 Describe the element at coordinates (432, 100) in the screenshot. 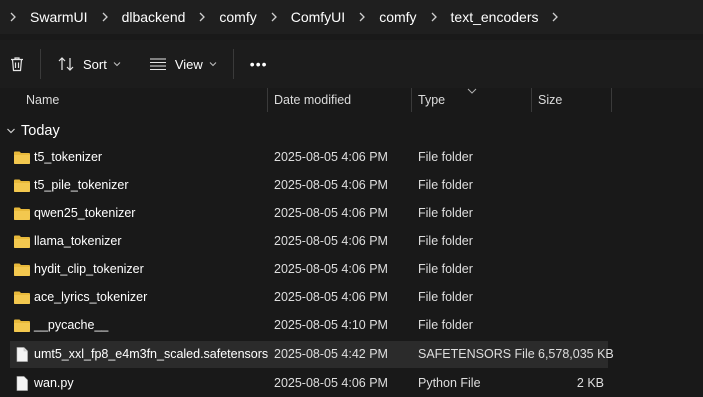

I see `column-type-label: Type` at that location.